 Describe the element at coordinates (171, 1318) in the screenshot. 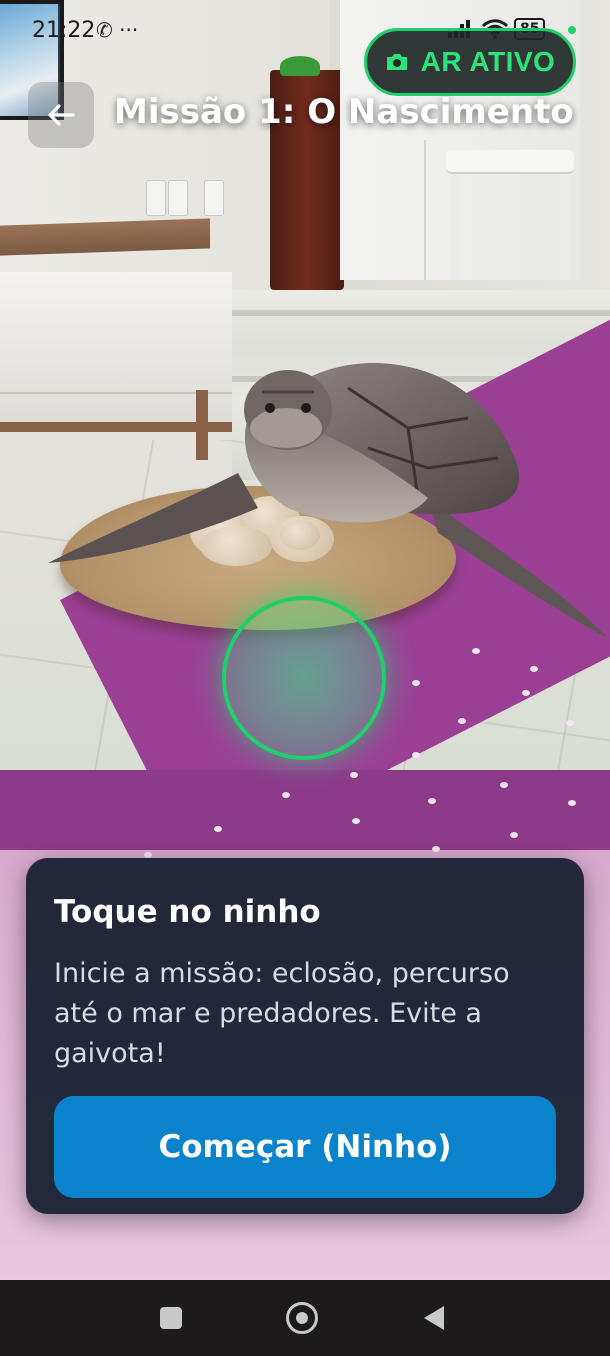

I see `recents-square-icon` at that location.